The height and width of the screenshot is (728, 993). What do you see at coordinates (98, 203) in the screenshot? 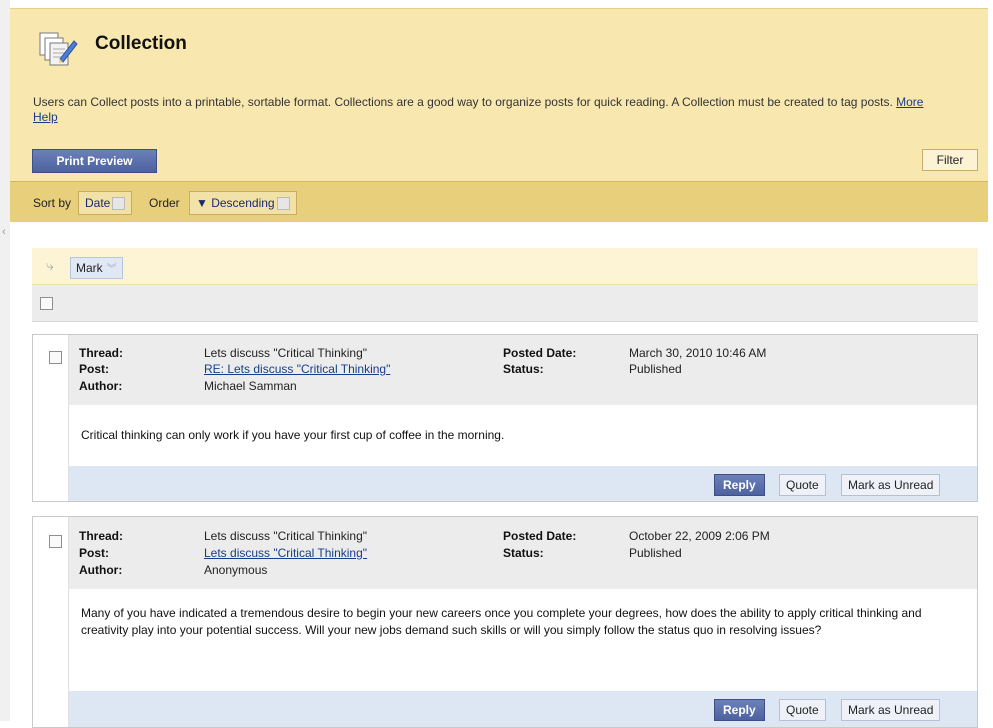
I see `sort-by-value: Date` at bounding box center [98, 203].